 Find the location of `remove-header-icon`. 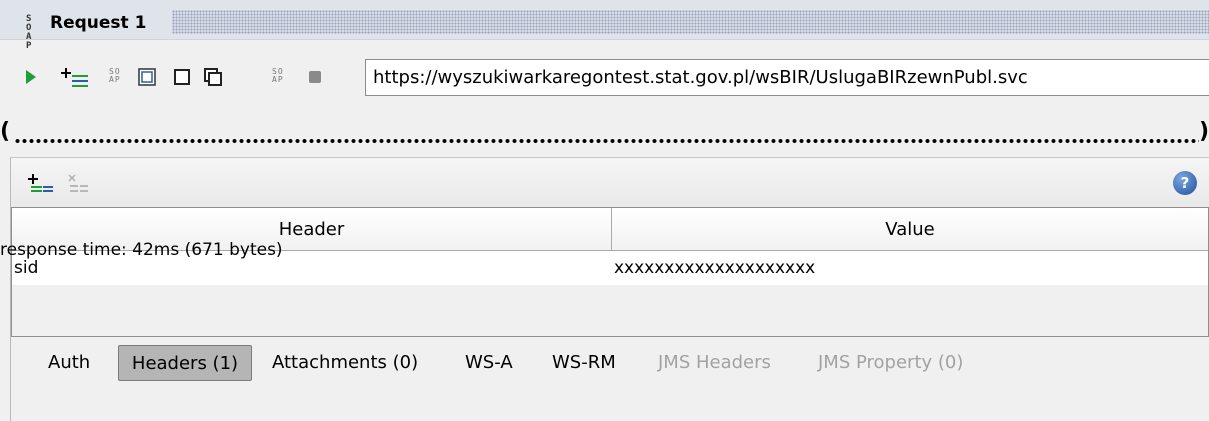

remove-header-icon is located at coordinates (80, 183).